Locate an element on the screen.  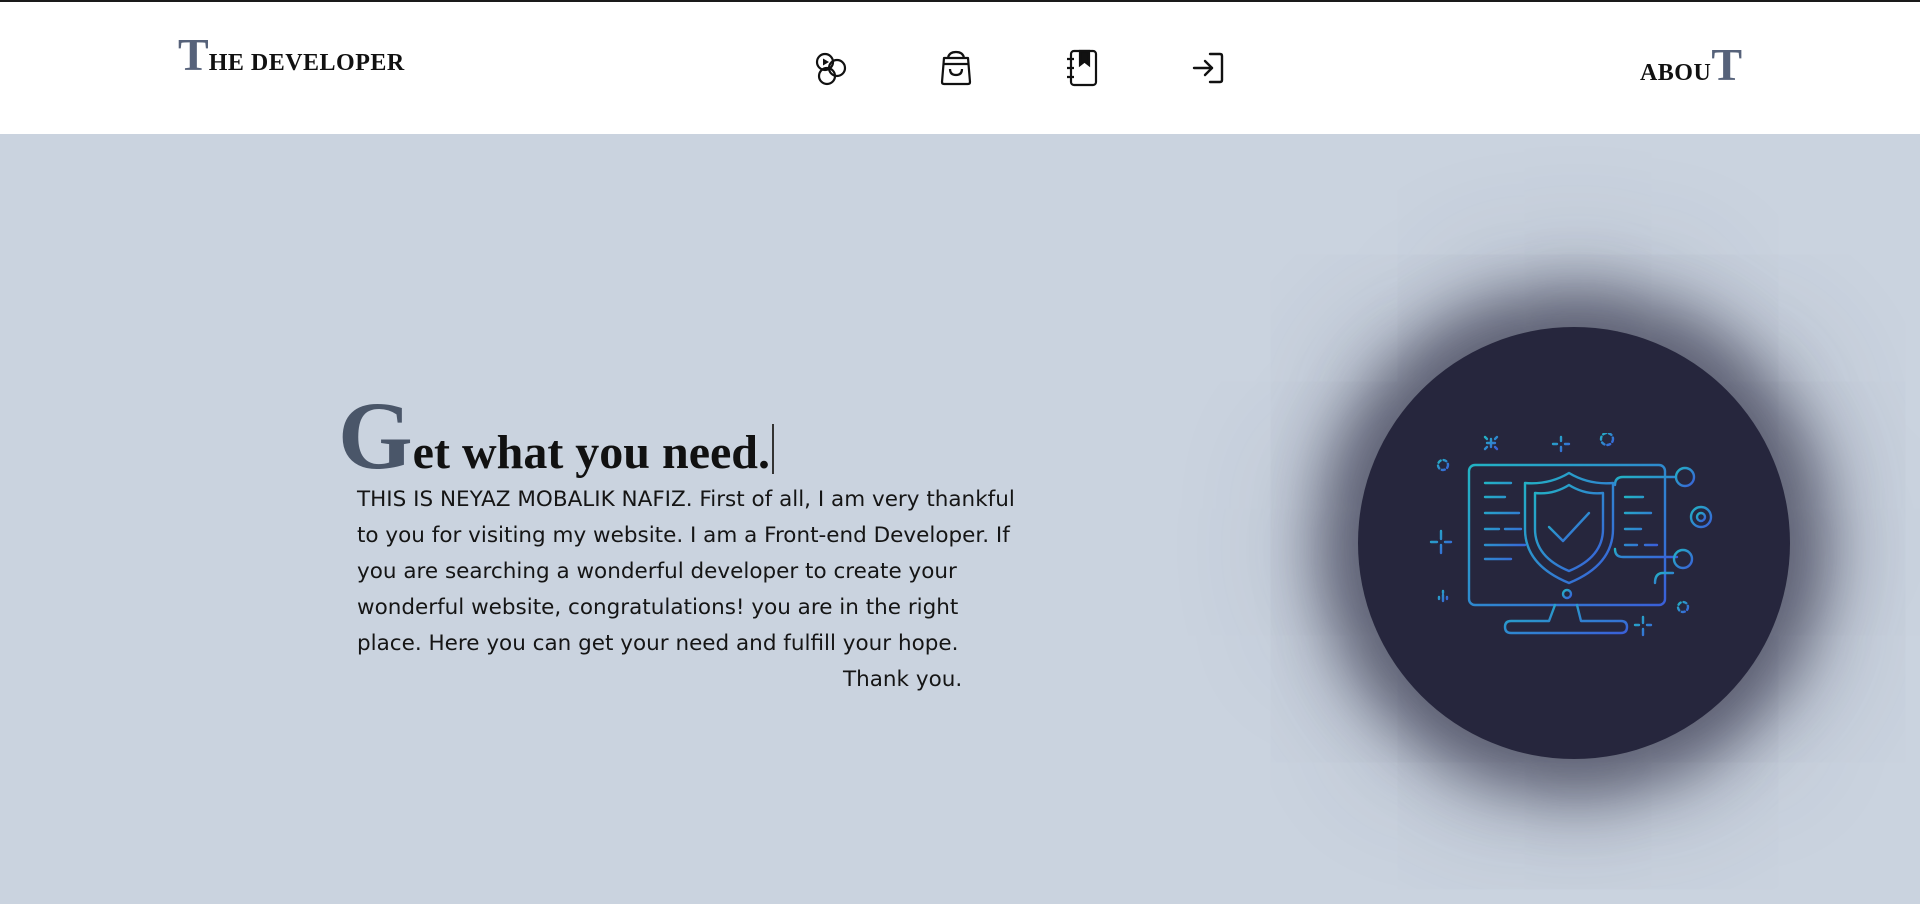
hero-illustration-circle is located at coordinates (1574, 543).